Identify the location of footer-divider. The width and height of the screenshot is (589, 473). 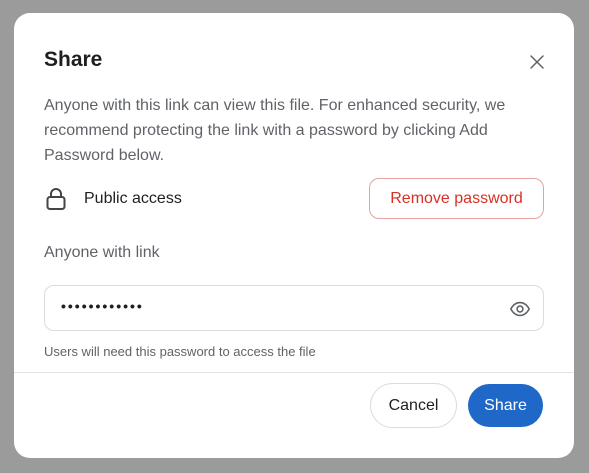
(294, 372).